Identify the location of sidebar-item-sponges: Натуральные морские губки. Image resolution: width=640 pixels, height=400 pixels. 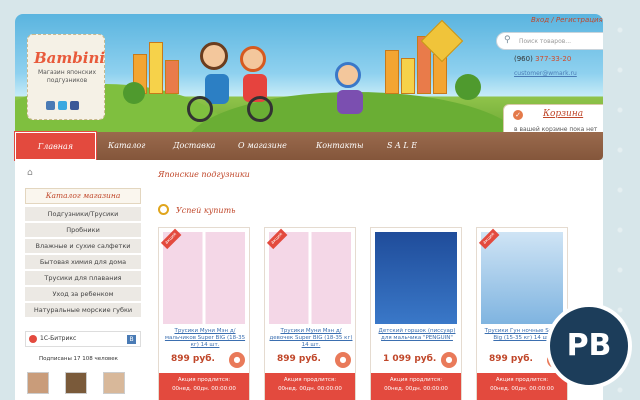
(83, 310).